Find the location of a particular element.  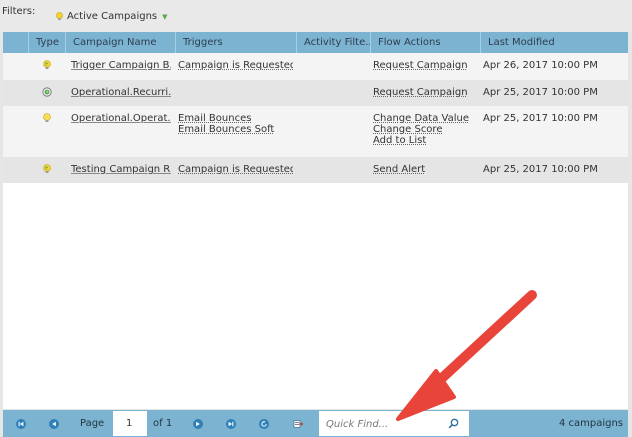

first-page-icon is located at coordinates (21, 424).